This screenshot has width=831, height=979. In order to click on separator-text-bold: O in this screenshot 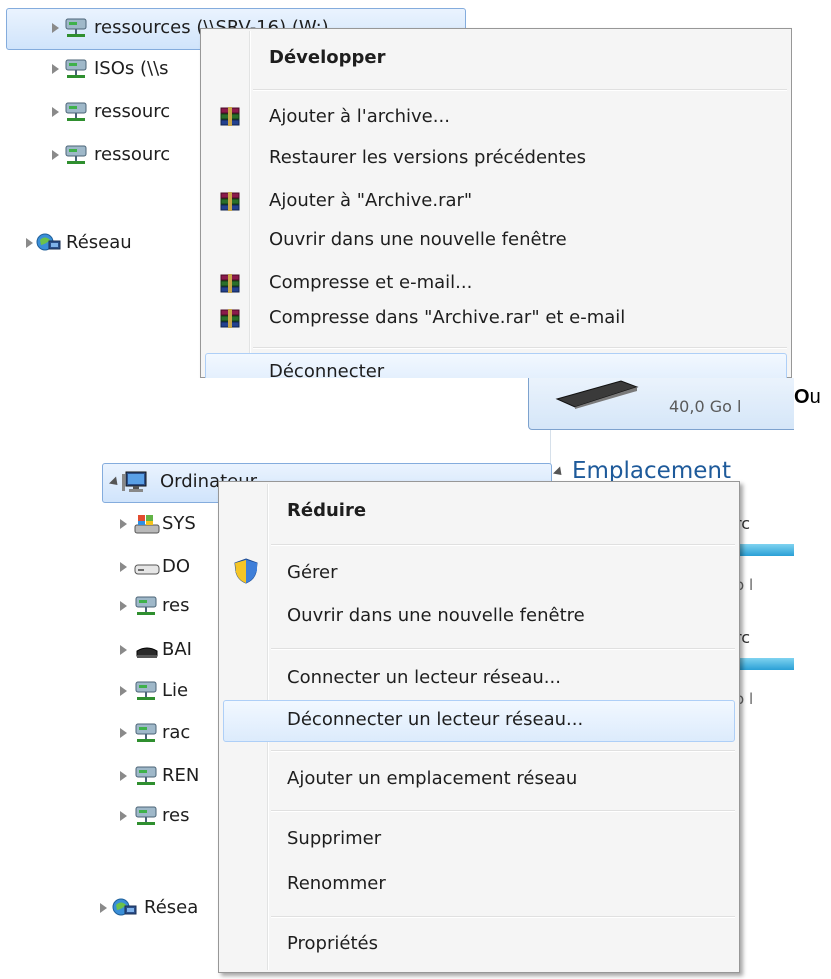, I will do `click(802, 397)`.